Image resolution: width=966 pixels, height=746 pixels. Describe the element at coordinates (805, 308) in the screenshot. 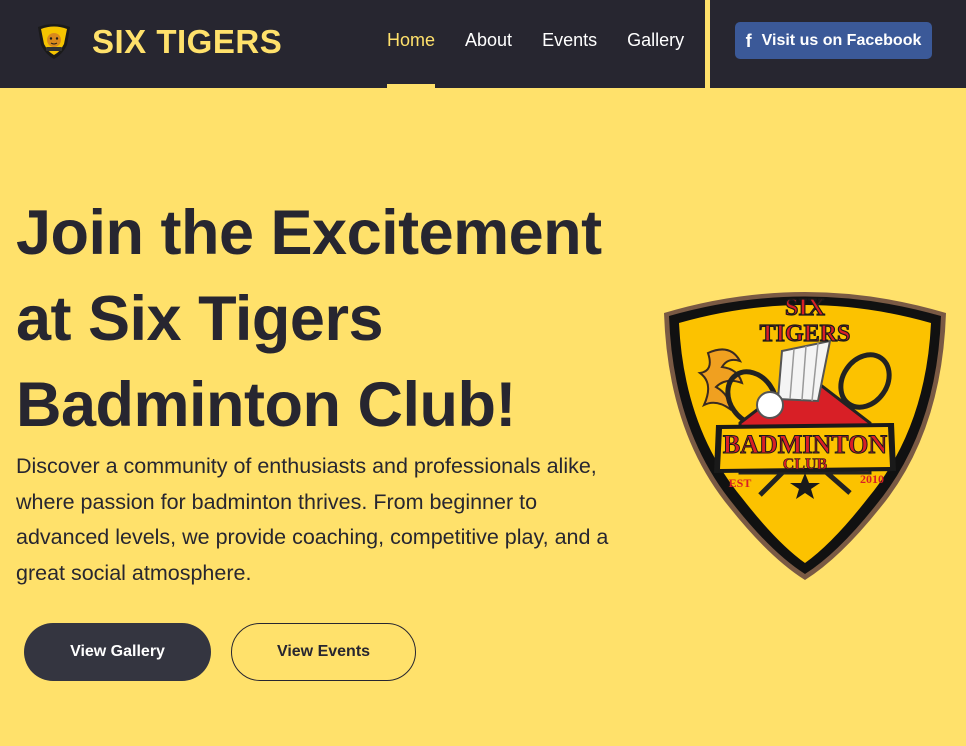

I see `logo-title-line1: SIX` at that location.